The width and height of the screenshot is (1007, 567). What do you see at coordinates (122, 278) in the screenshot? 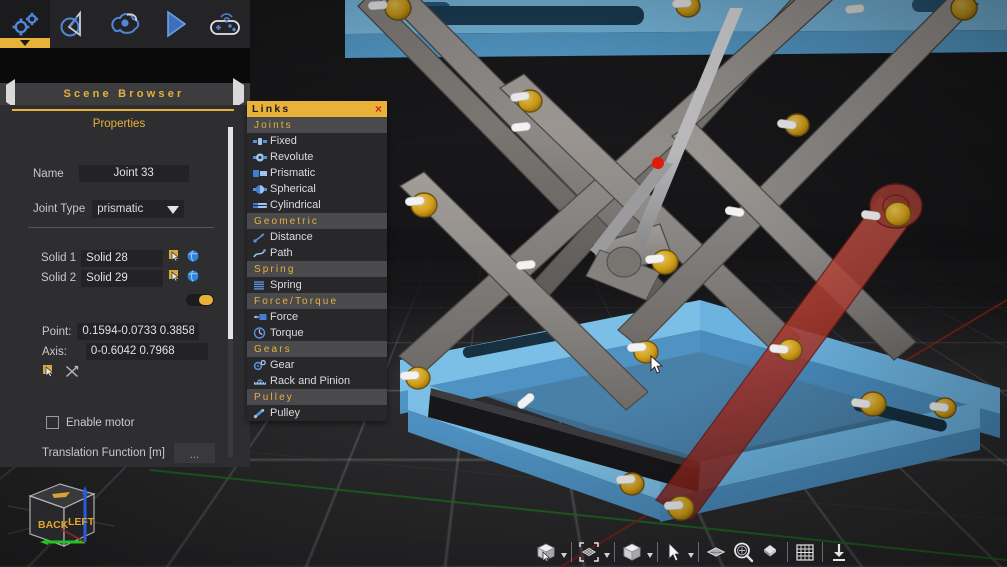
I see `solid2-input` at bounding box center [122, 278].